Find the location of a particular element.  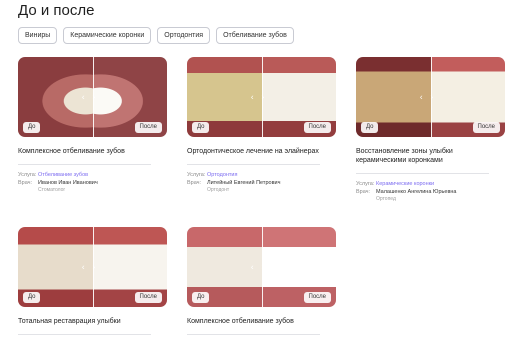

doctor-role: Ортодонт is located at coordinates (218, 190).